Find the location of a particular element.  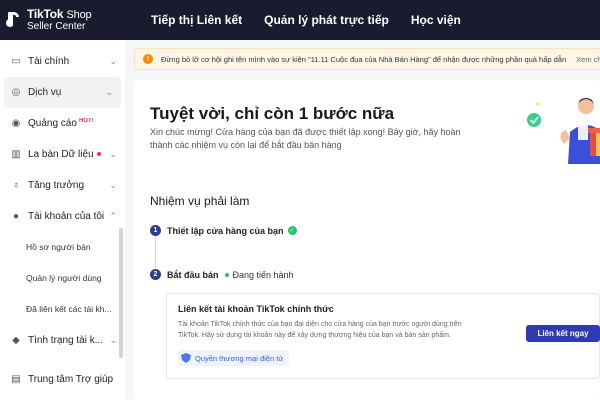

sidebar-item-growth: ♁ Tăng trưởng ⌄ is located at coordinates (62, 185).